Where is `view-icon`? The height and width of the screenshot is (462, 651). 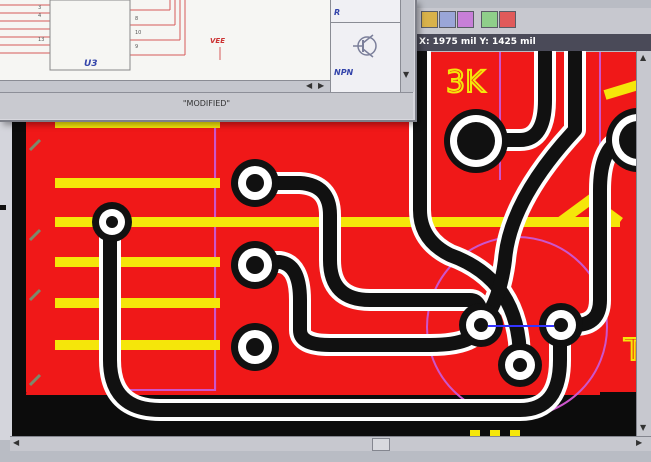
view-icon is located at coordinates (489, 19).